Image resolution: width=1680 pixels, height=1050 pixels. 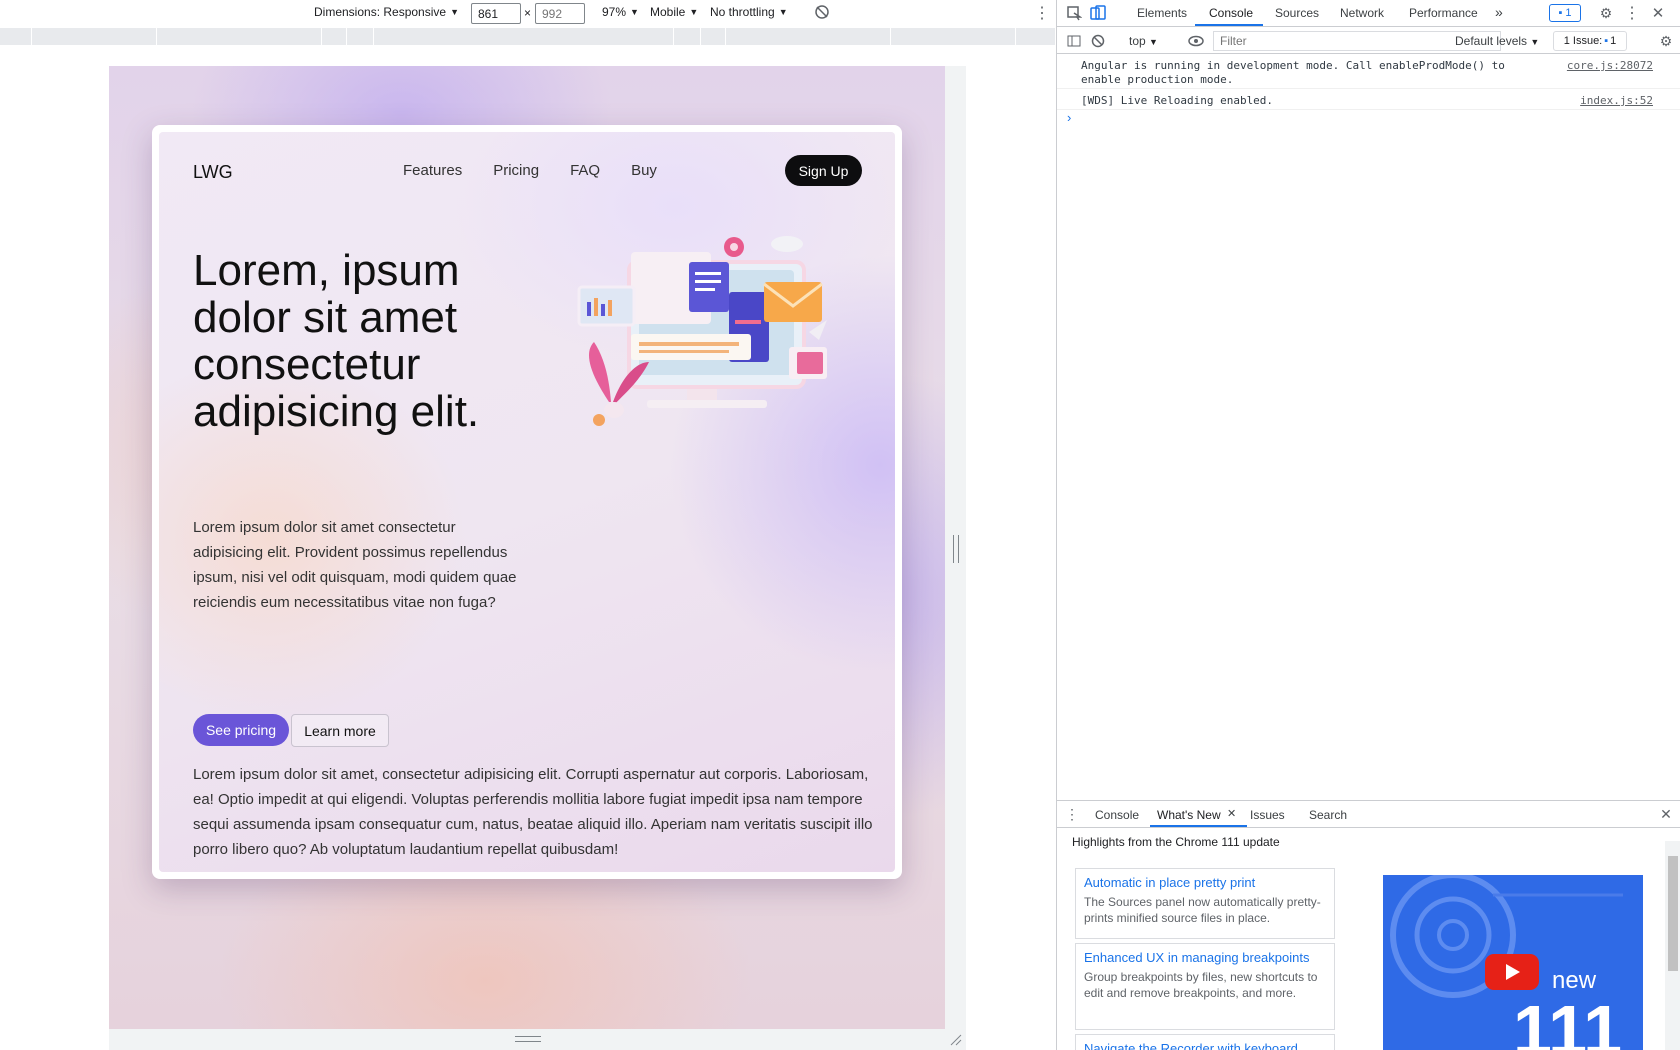 I want to click on whats-new-card-title: Enhanced UX in managing breakpoints, so click(x=1205, y=958).